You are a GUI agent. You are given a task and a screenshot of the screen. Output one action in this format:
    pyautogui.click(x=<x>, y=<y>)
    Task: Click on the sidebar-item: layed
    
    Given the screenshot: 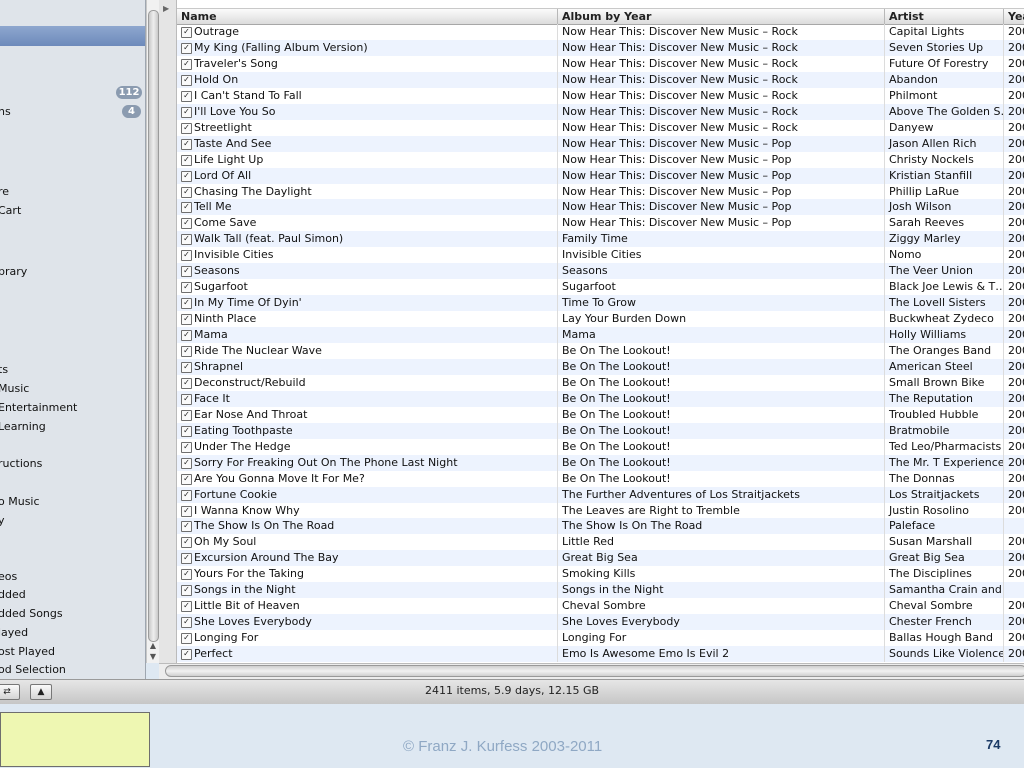 What is the action you would take?
    pyautogui.click(x=14, y=632)
    